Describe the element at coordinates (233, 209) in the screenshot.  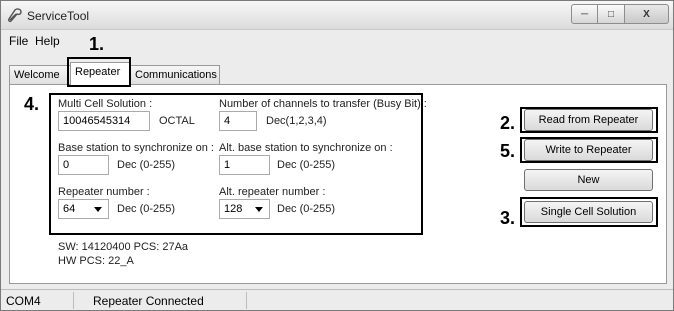
I see `alt-repeater-number-value: 128` at that location.